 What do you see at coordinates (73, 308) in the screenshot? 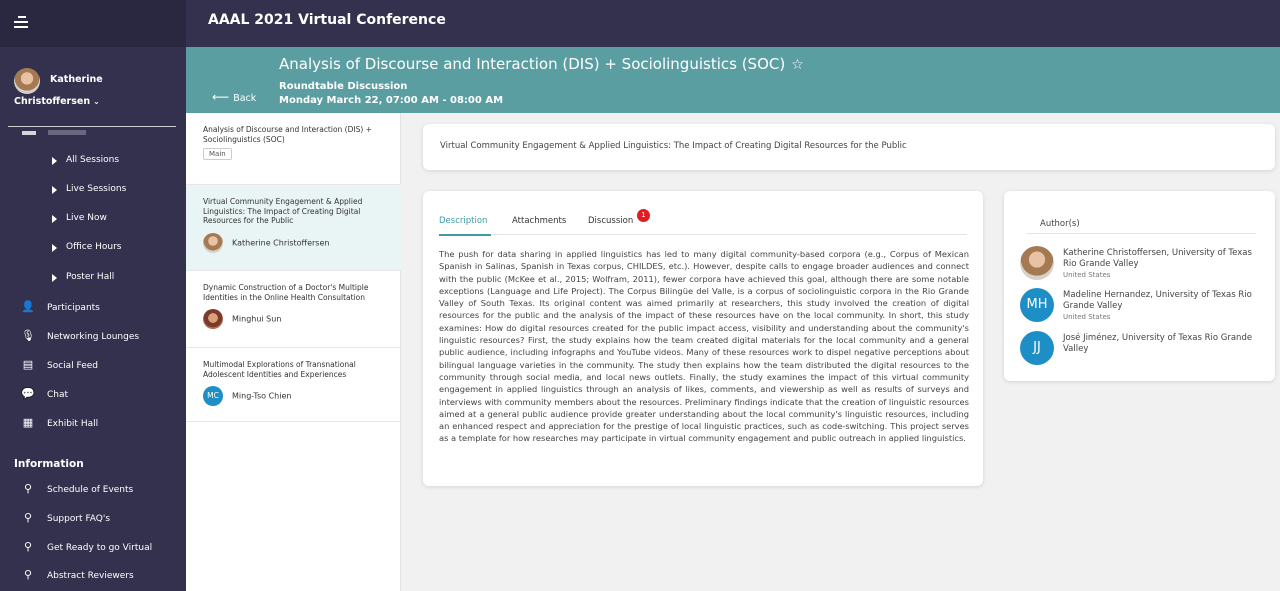
I see `sidebar-item-label: Participants` at bounding box center [73, 308].